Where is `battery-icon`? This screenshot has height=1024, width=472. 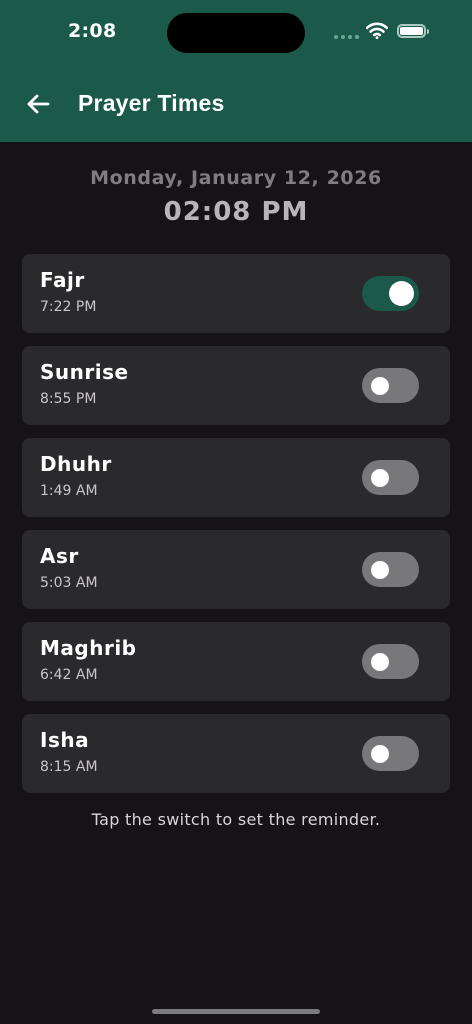
battery-icon is located at coordinates (413, 31).